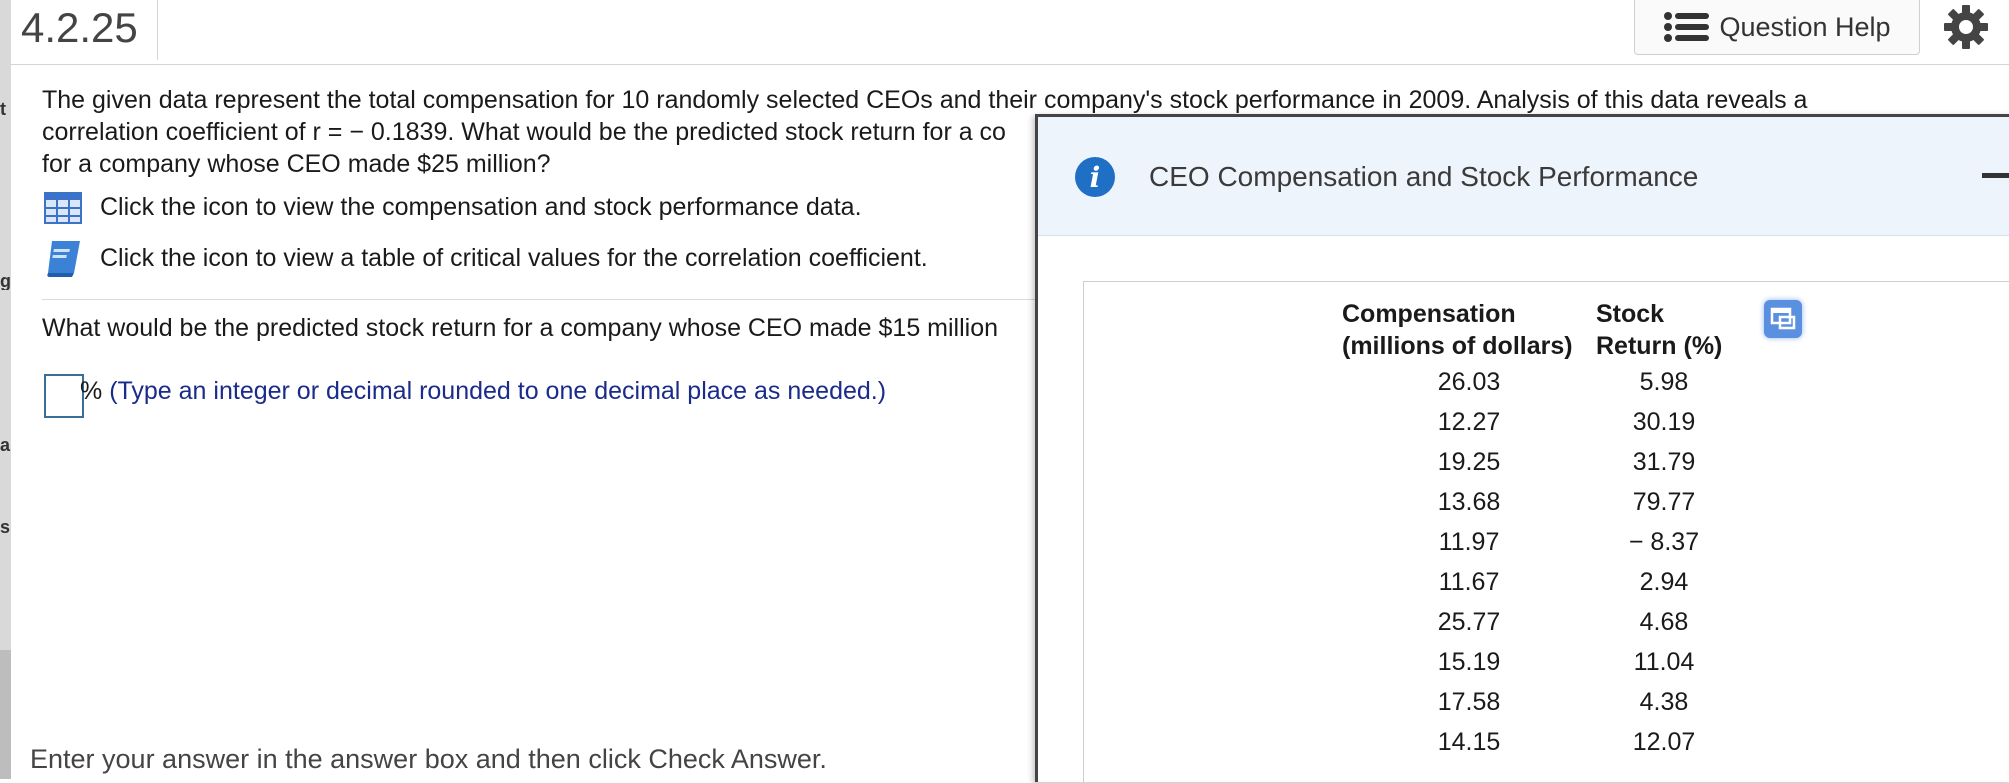 Image resolution: width=2009 pixels, height=783 pixels. Describe the element at coordinates (1469, 461) in the screenshot. I see `compensation-cell: 19.25` at that location.